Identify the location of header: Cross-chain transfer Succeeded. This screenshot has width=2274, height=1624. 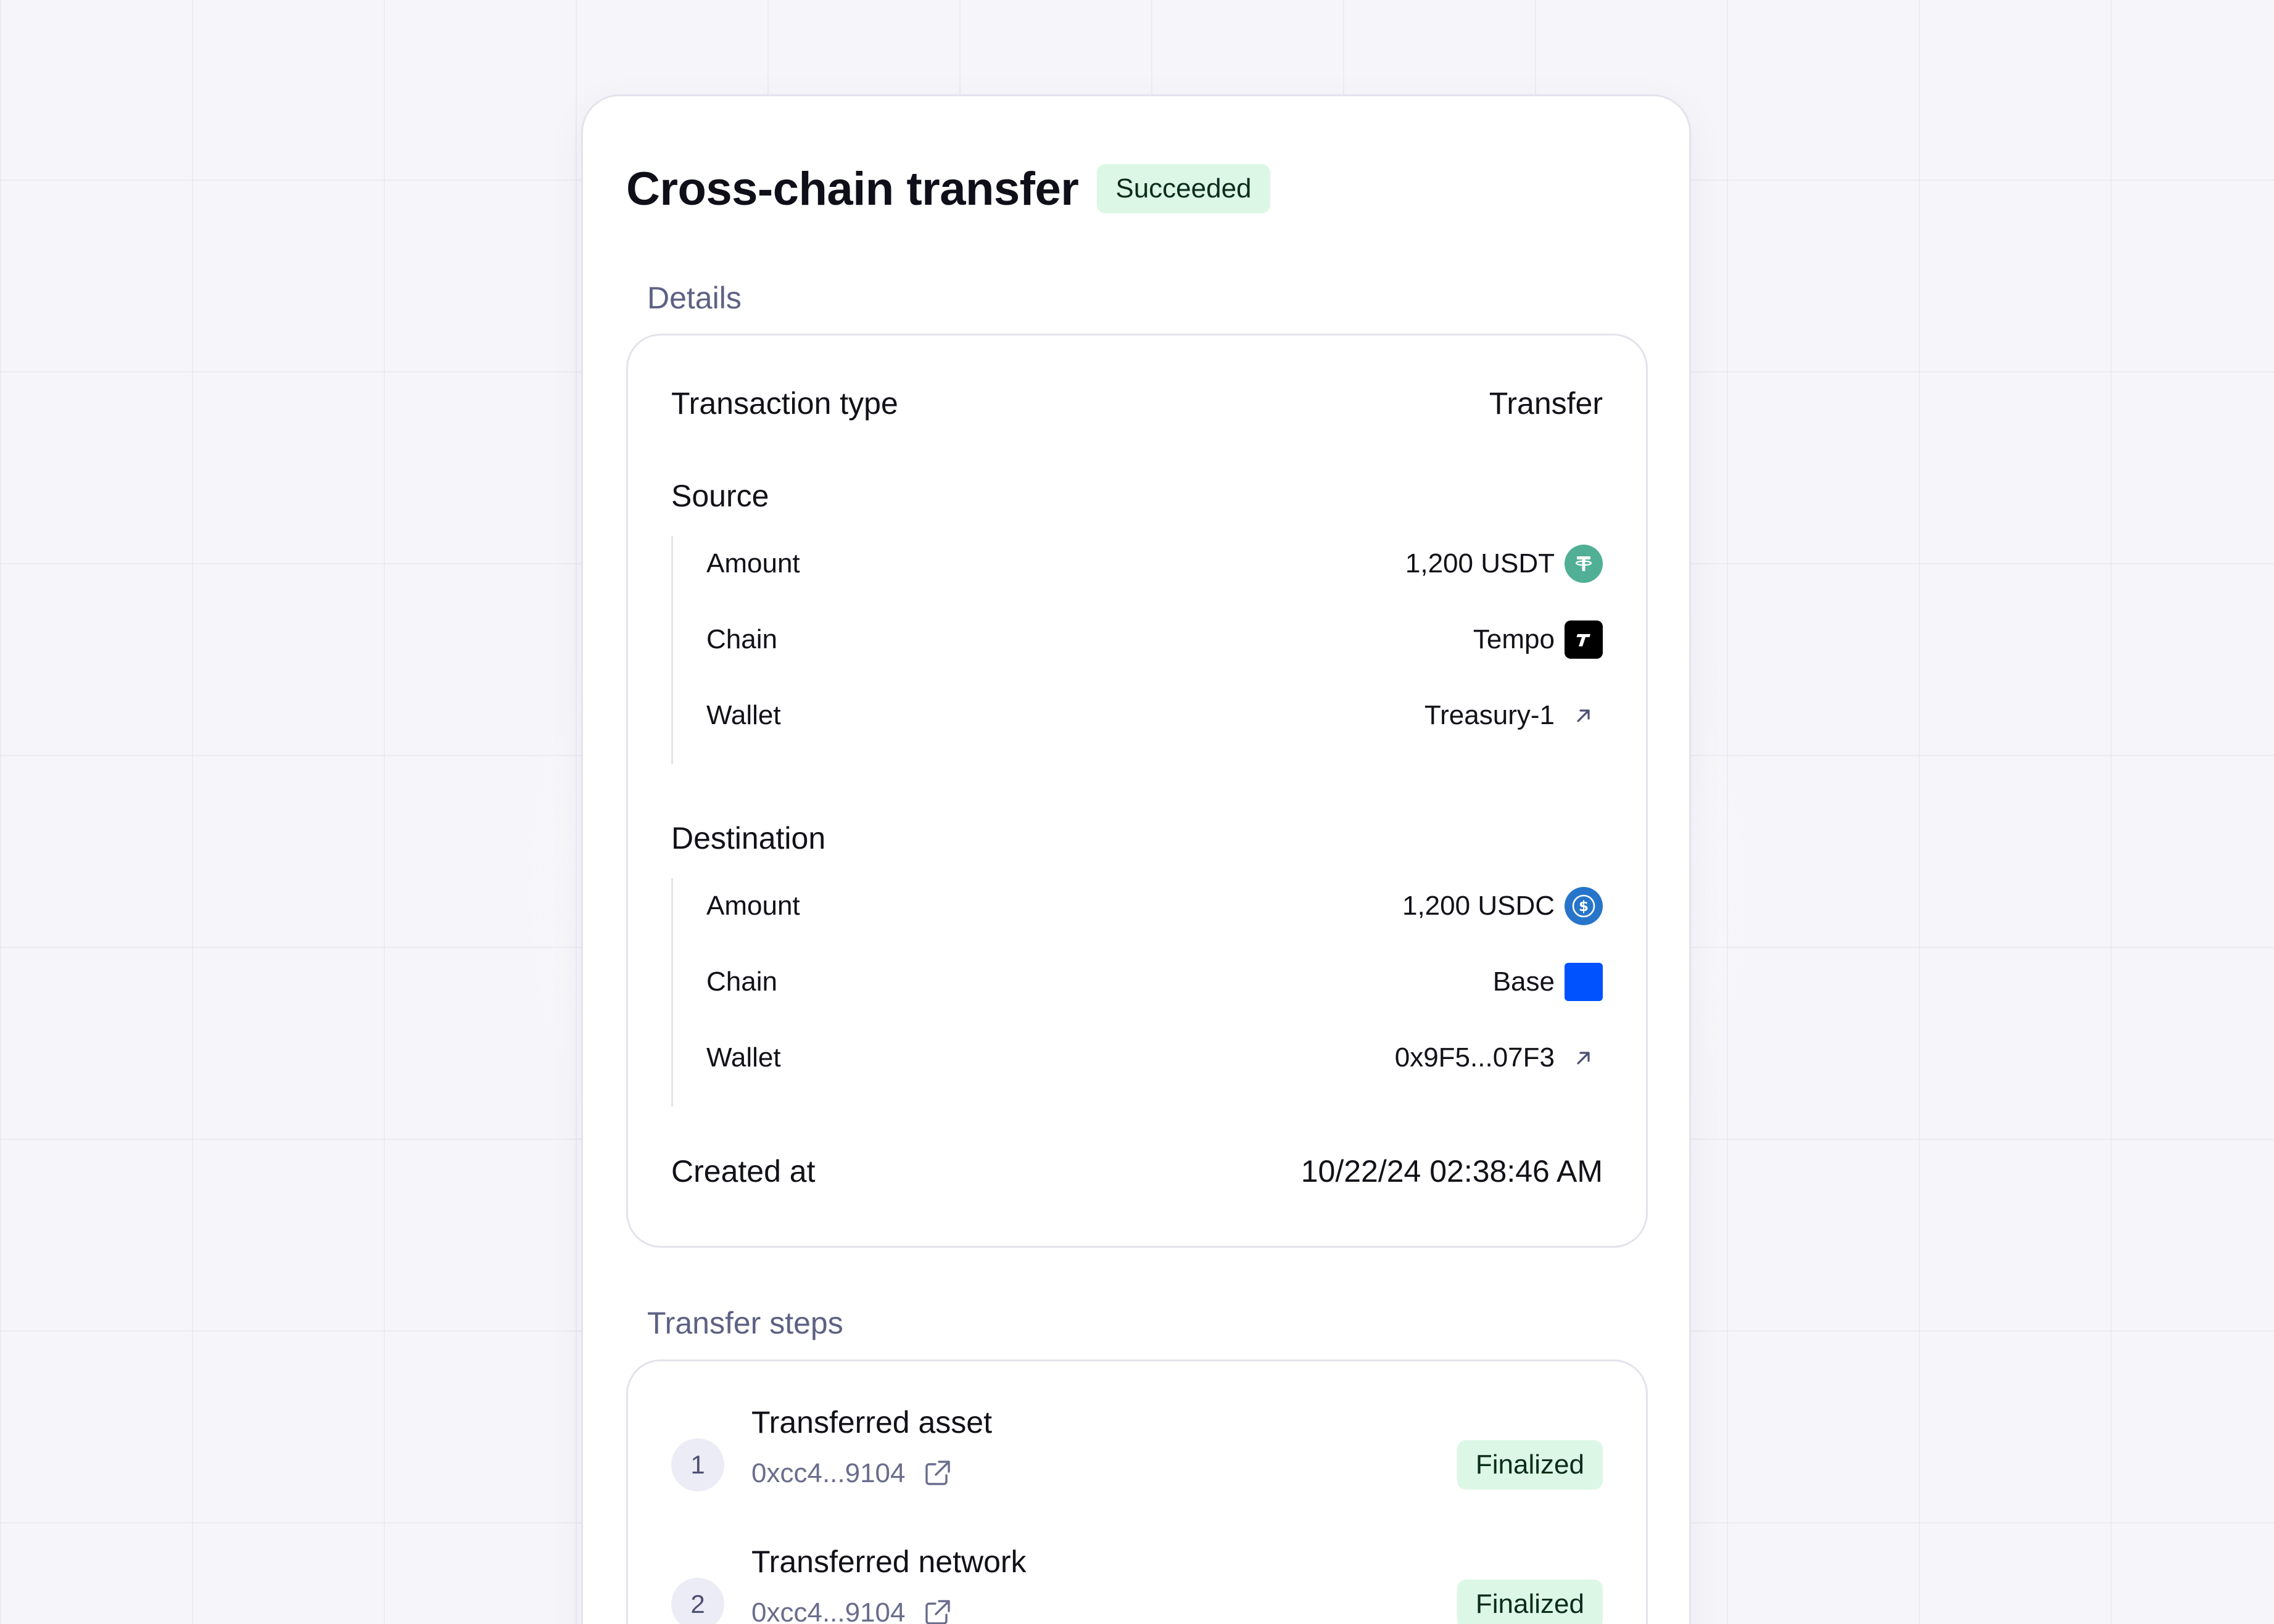
(948, 189).